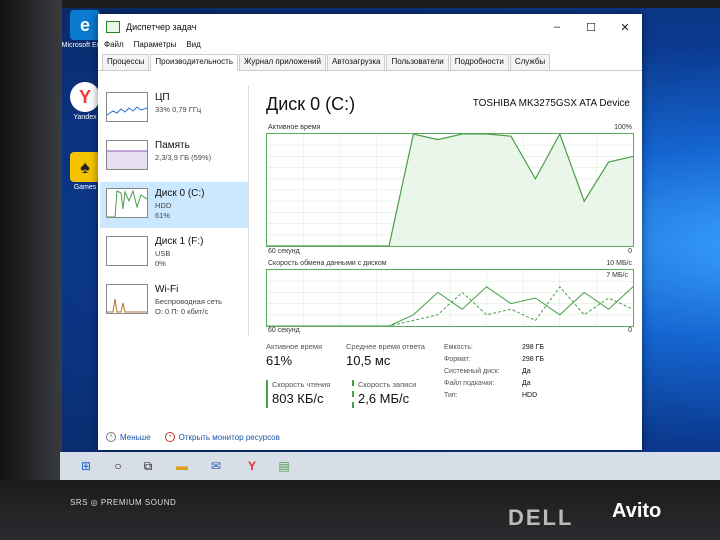  Describe the element at coordinates (182, 466) in the screenshot. I see `file-explorer-icon: ▬` at that location.